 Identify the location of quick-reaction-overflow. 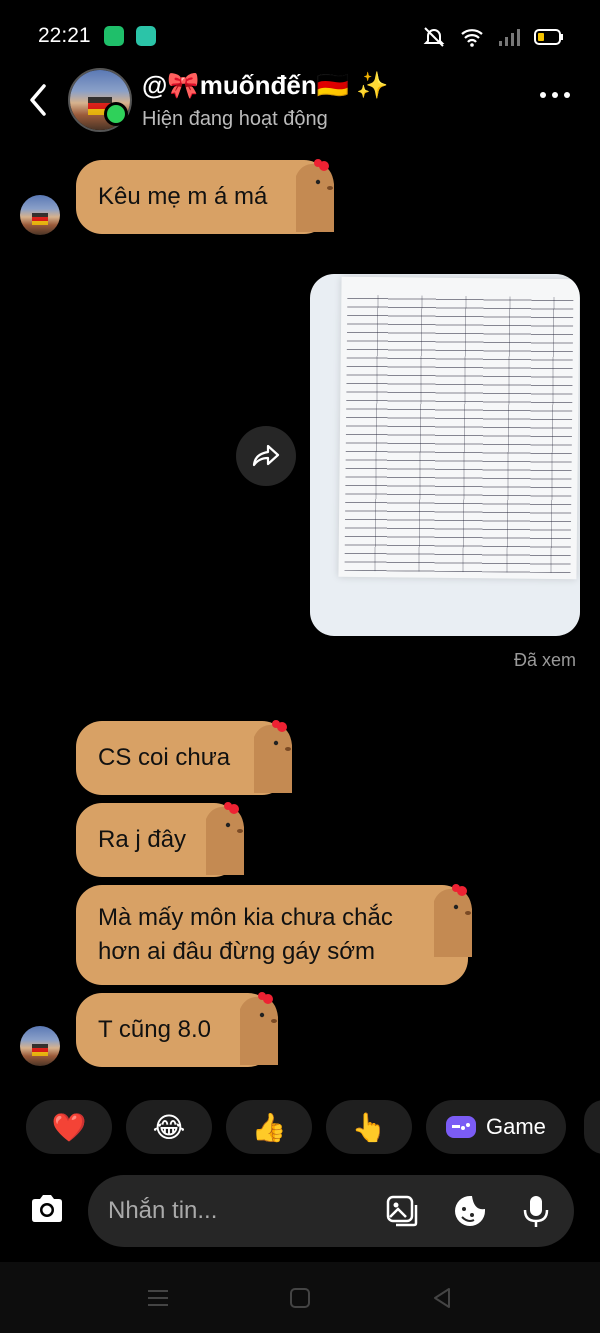
(592, 1127).